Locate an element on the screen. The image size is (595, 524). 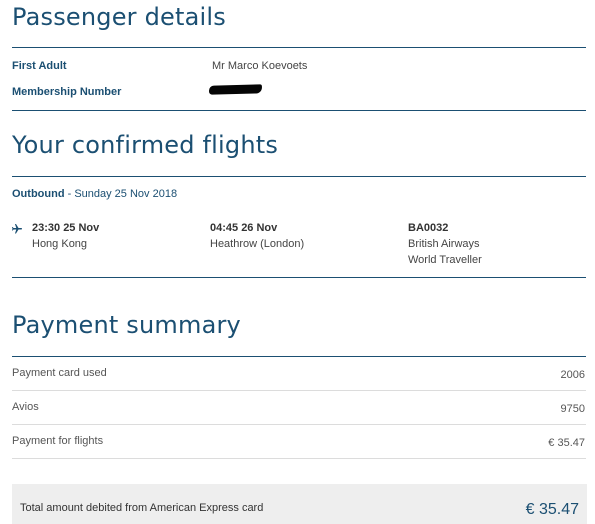
membership-number-redaction is located at coordinates (235, 89).